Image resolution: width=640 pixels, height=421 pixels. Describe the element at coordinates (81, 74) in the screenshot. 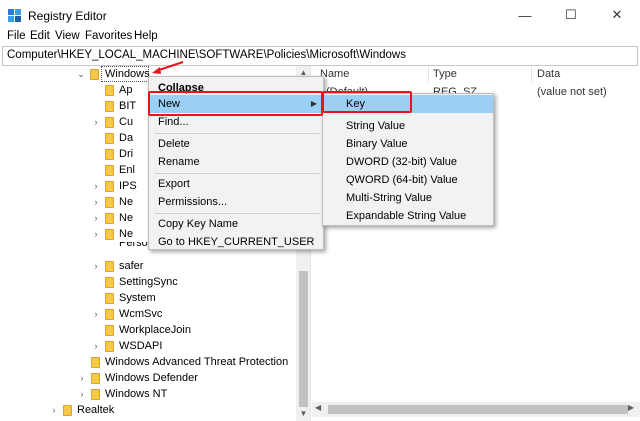

I see `chevron-down-icon: ⌄` at that location.